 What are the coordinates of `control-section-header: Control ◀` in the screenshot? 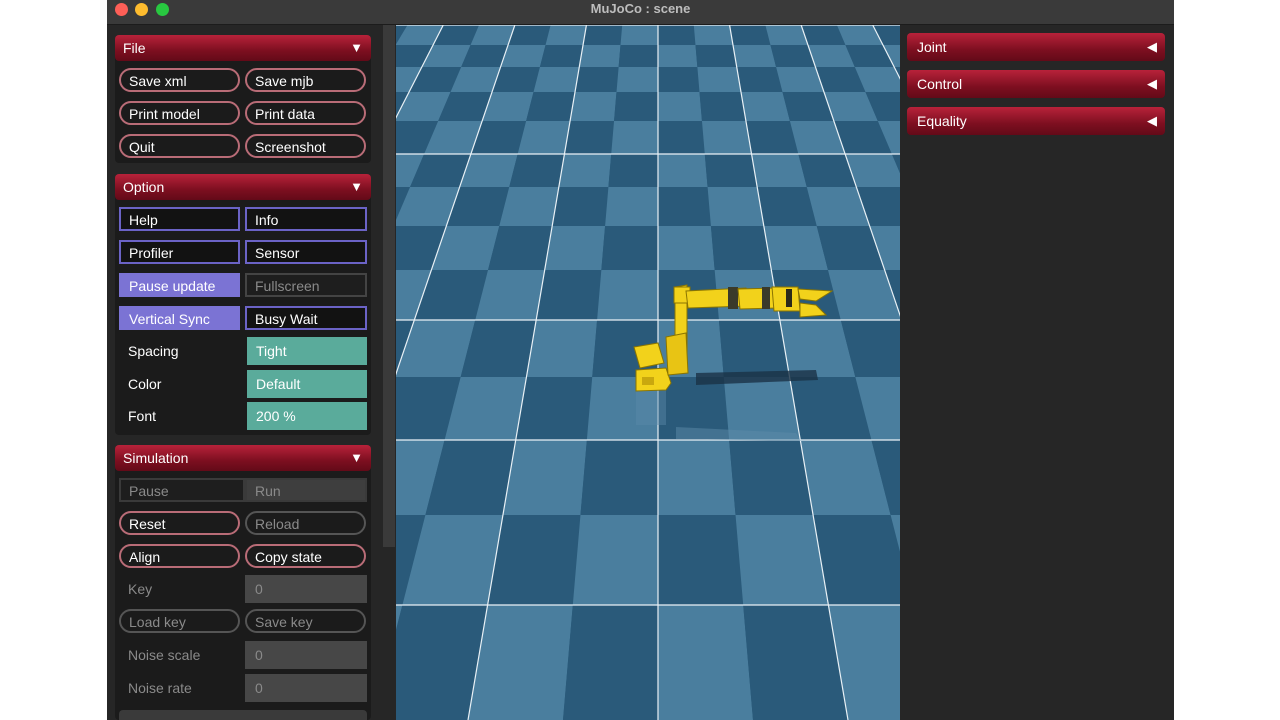 It's located at (1036, 84).